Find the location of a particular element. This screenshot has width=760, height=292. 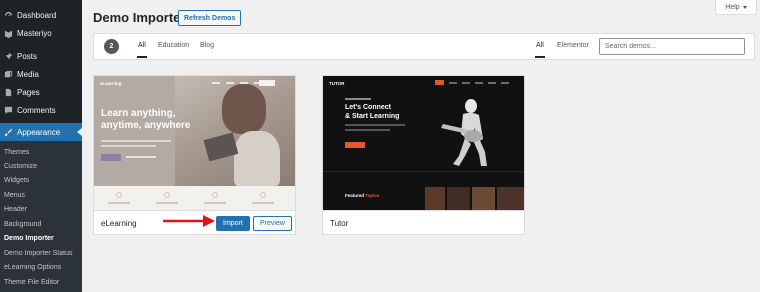

demo-name: Tutor is located at coordinates (339, 223).